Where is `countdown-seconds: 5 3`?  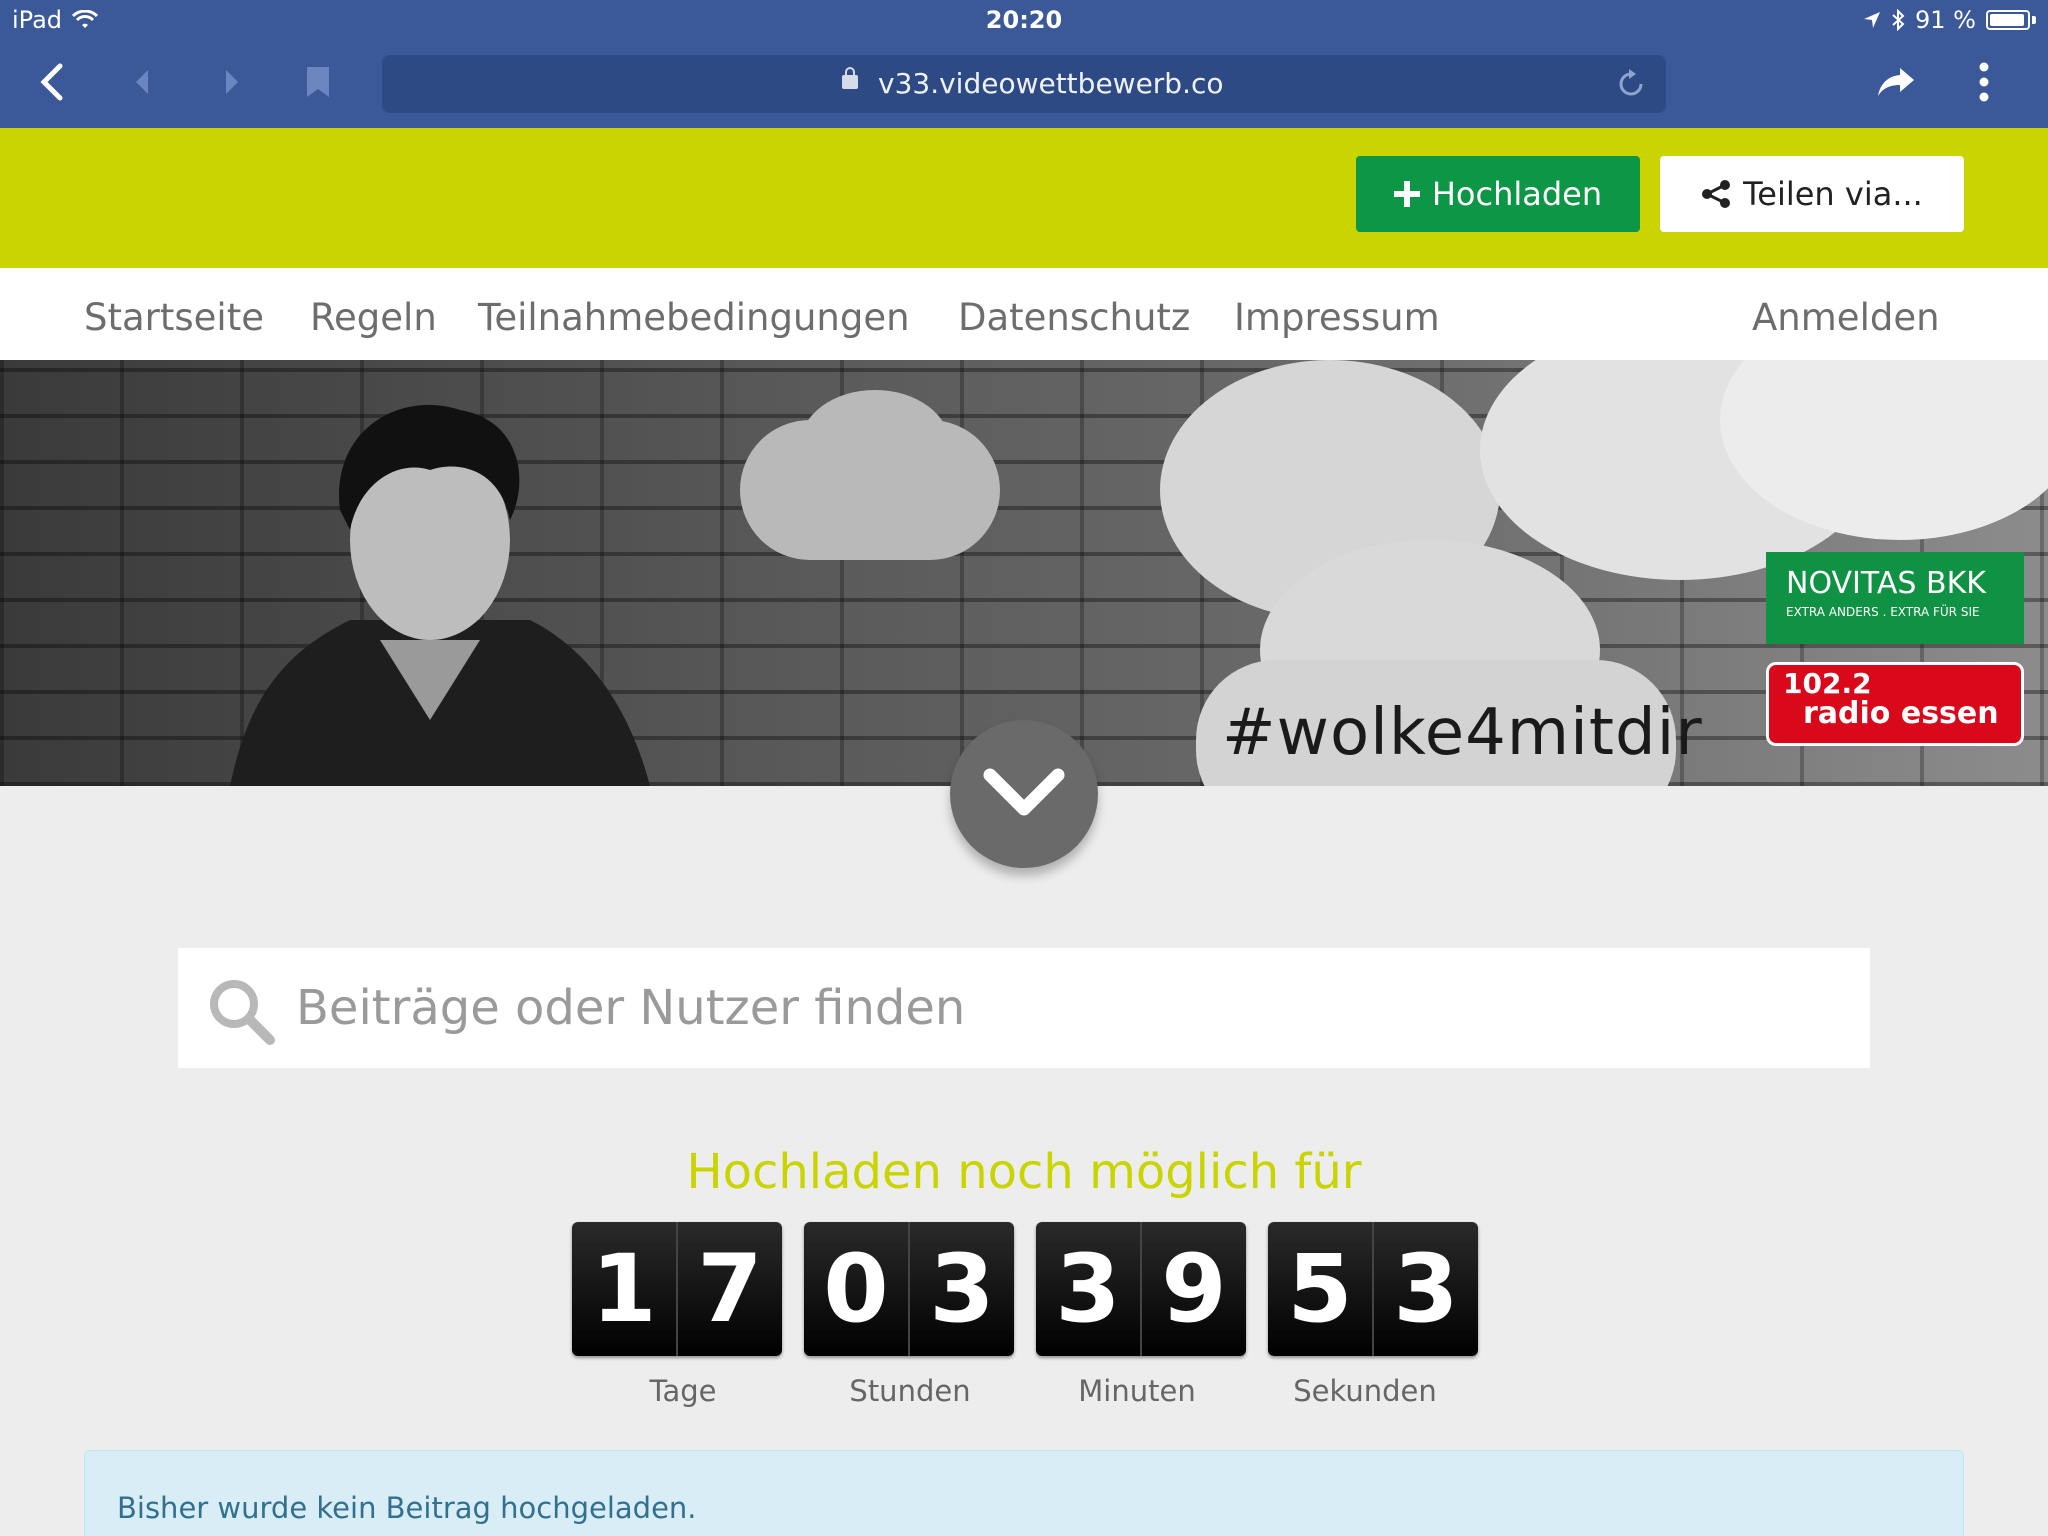 countdown-seconds: 5 3 is located at coordinates (1373, 1289).